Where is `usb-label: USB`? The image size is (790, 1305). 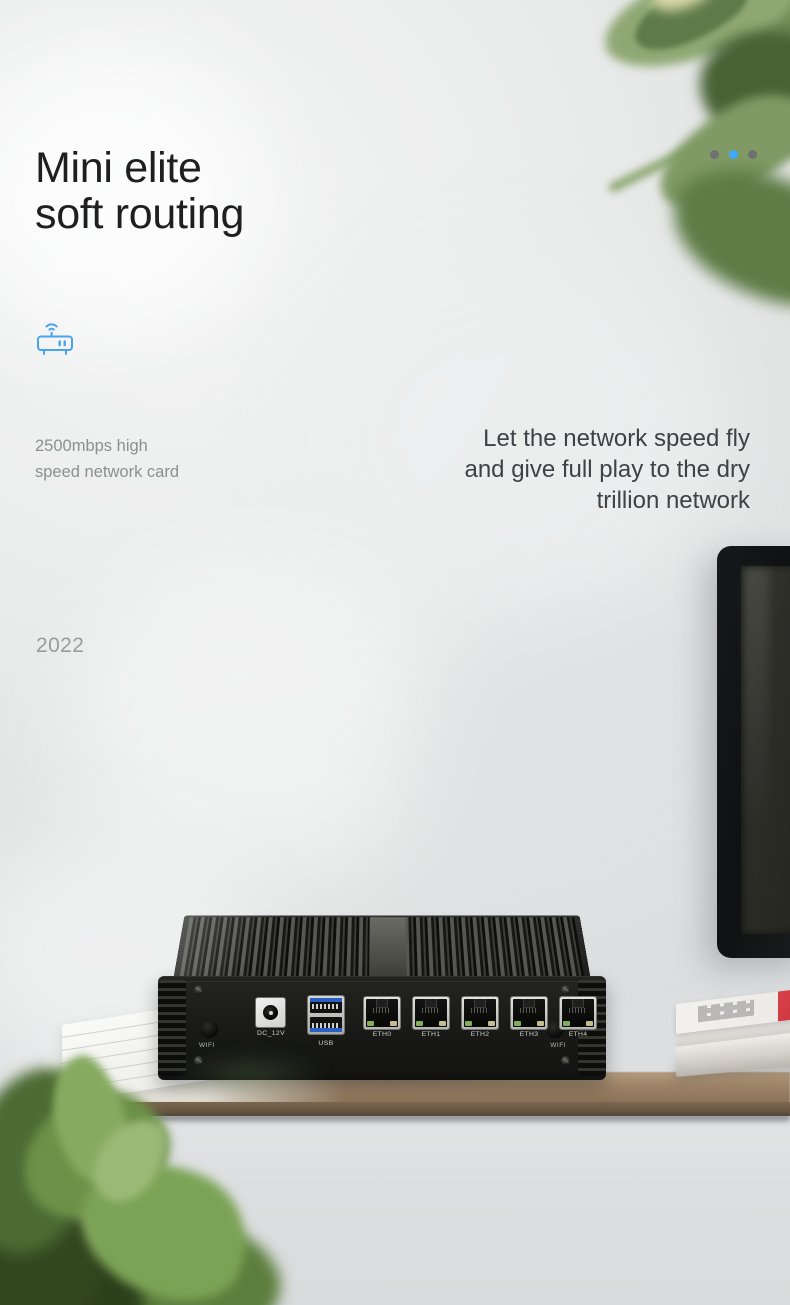 usb-label: USB is located at coordinates (326, 1043).